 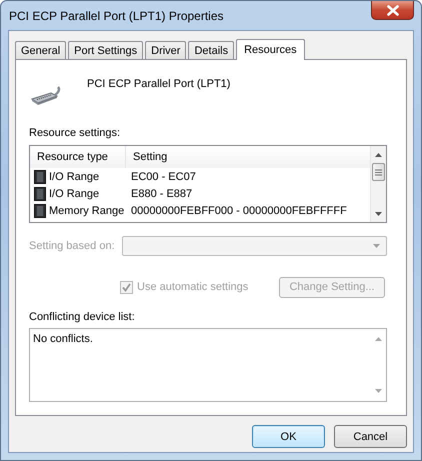 I want to click on tab: Driver, so click(x=165, y=50).